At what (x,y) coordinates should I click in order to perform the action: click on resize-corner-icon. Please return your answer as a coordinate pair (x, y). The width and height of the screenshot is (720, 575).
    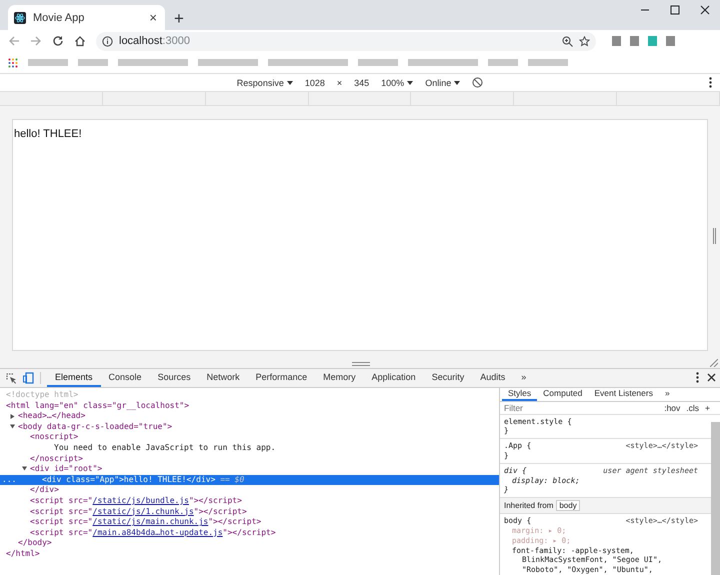
    Looking at the image, I should click on (714, 363).